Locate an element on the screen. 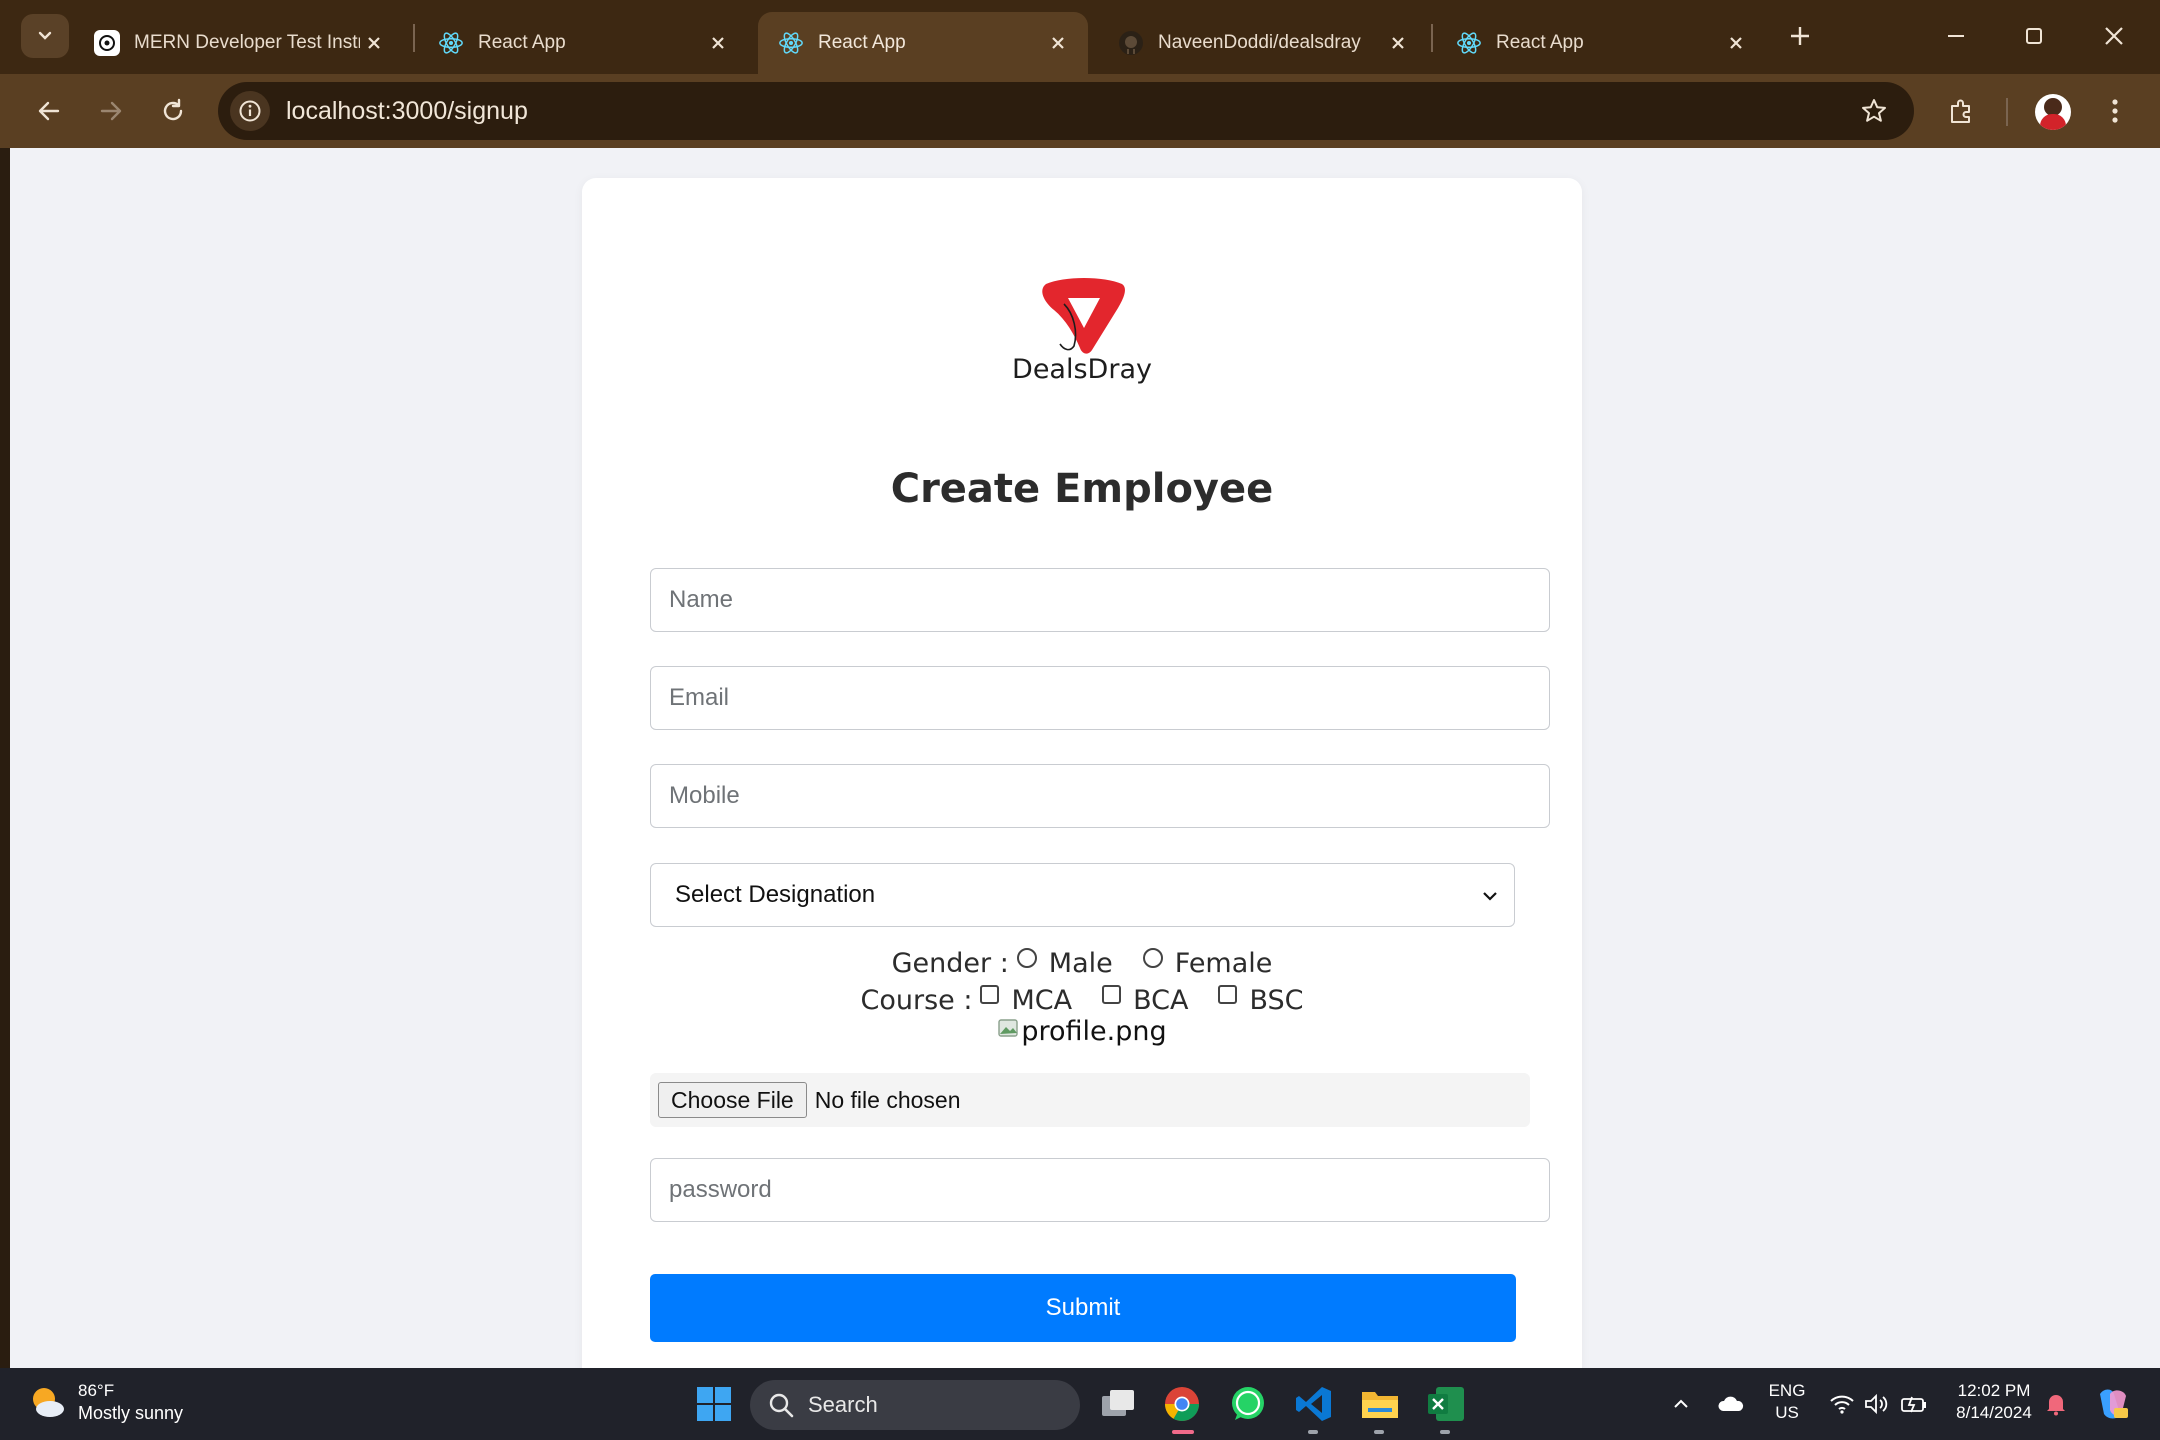  dealsdray-logo-mark is located at coordinates (1083, 316).